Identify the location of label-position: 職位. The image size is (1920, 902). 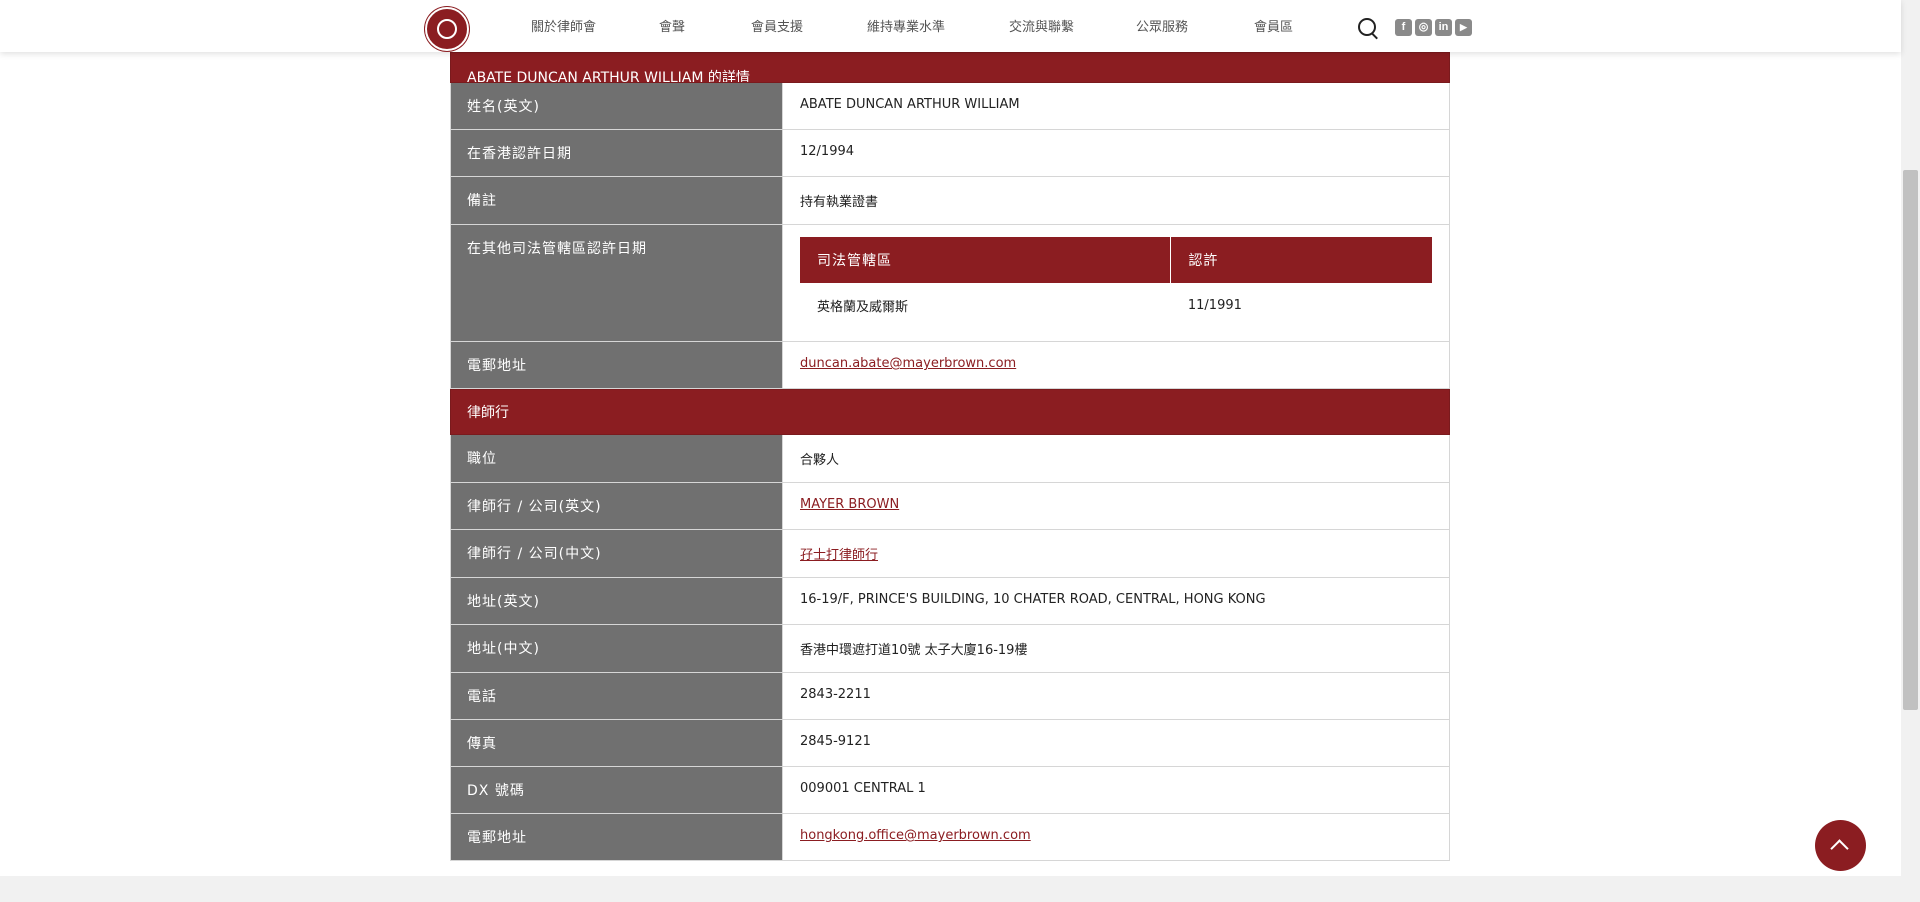
(616, 458).